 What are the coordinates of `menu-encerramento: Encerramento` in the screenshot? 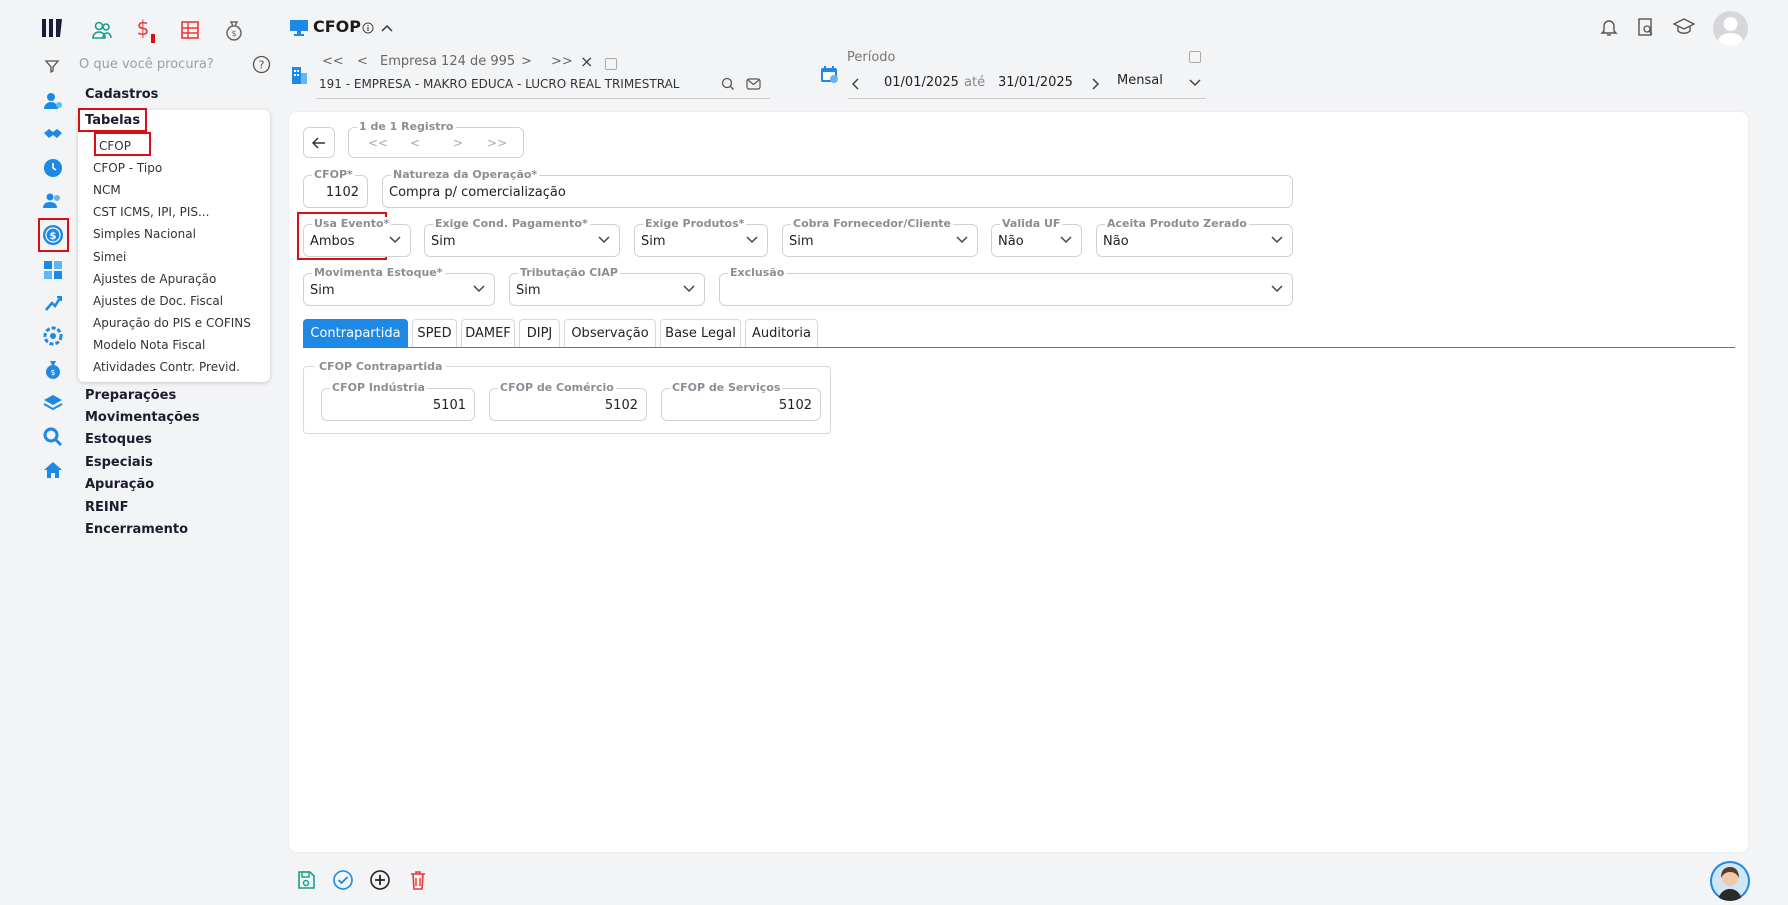 It's located at (136, 529).